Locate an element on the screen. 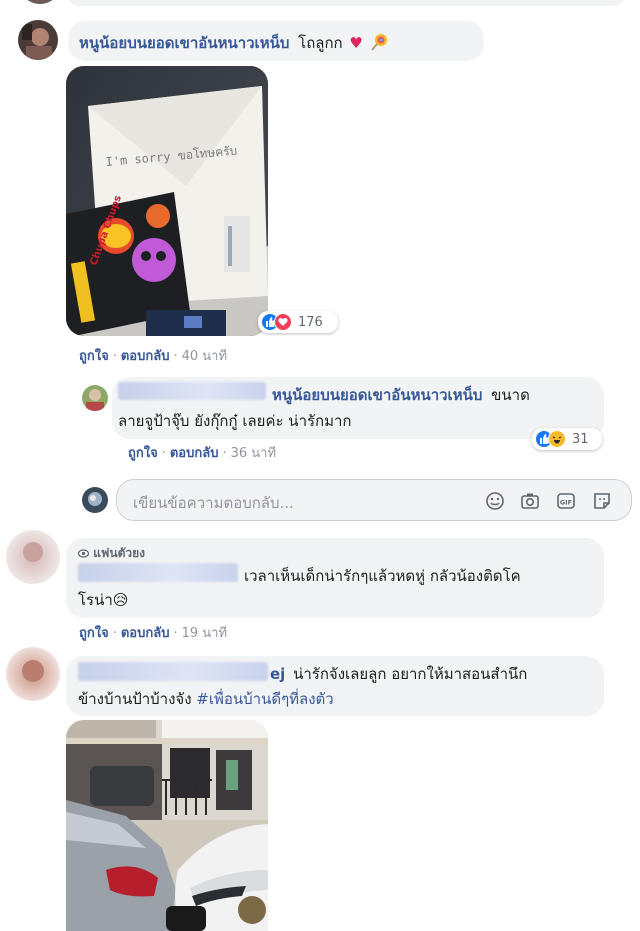 Image resolution: width=640 pixels, height=931 pixels. svg-text: GIF is located at coordinates (566, 503).